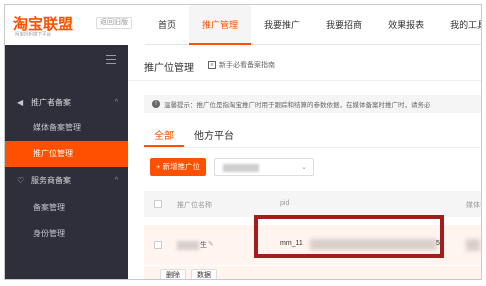 This screenshot has width=486, height=286. Describe the element at coordinates (21, 180) in the screenshot. I see `service-icon: ♡` at that location.